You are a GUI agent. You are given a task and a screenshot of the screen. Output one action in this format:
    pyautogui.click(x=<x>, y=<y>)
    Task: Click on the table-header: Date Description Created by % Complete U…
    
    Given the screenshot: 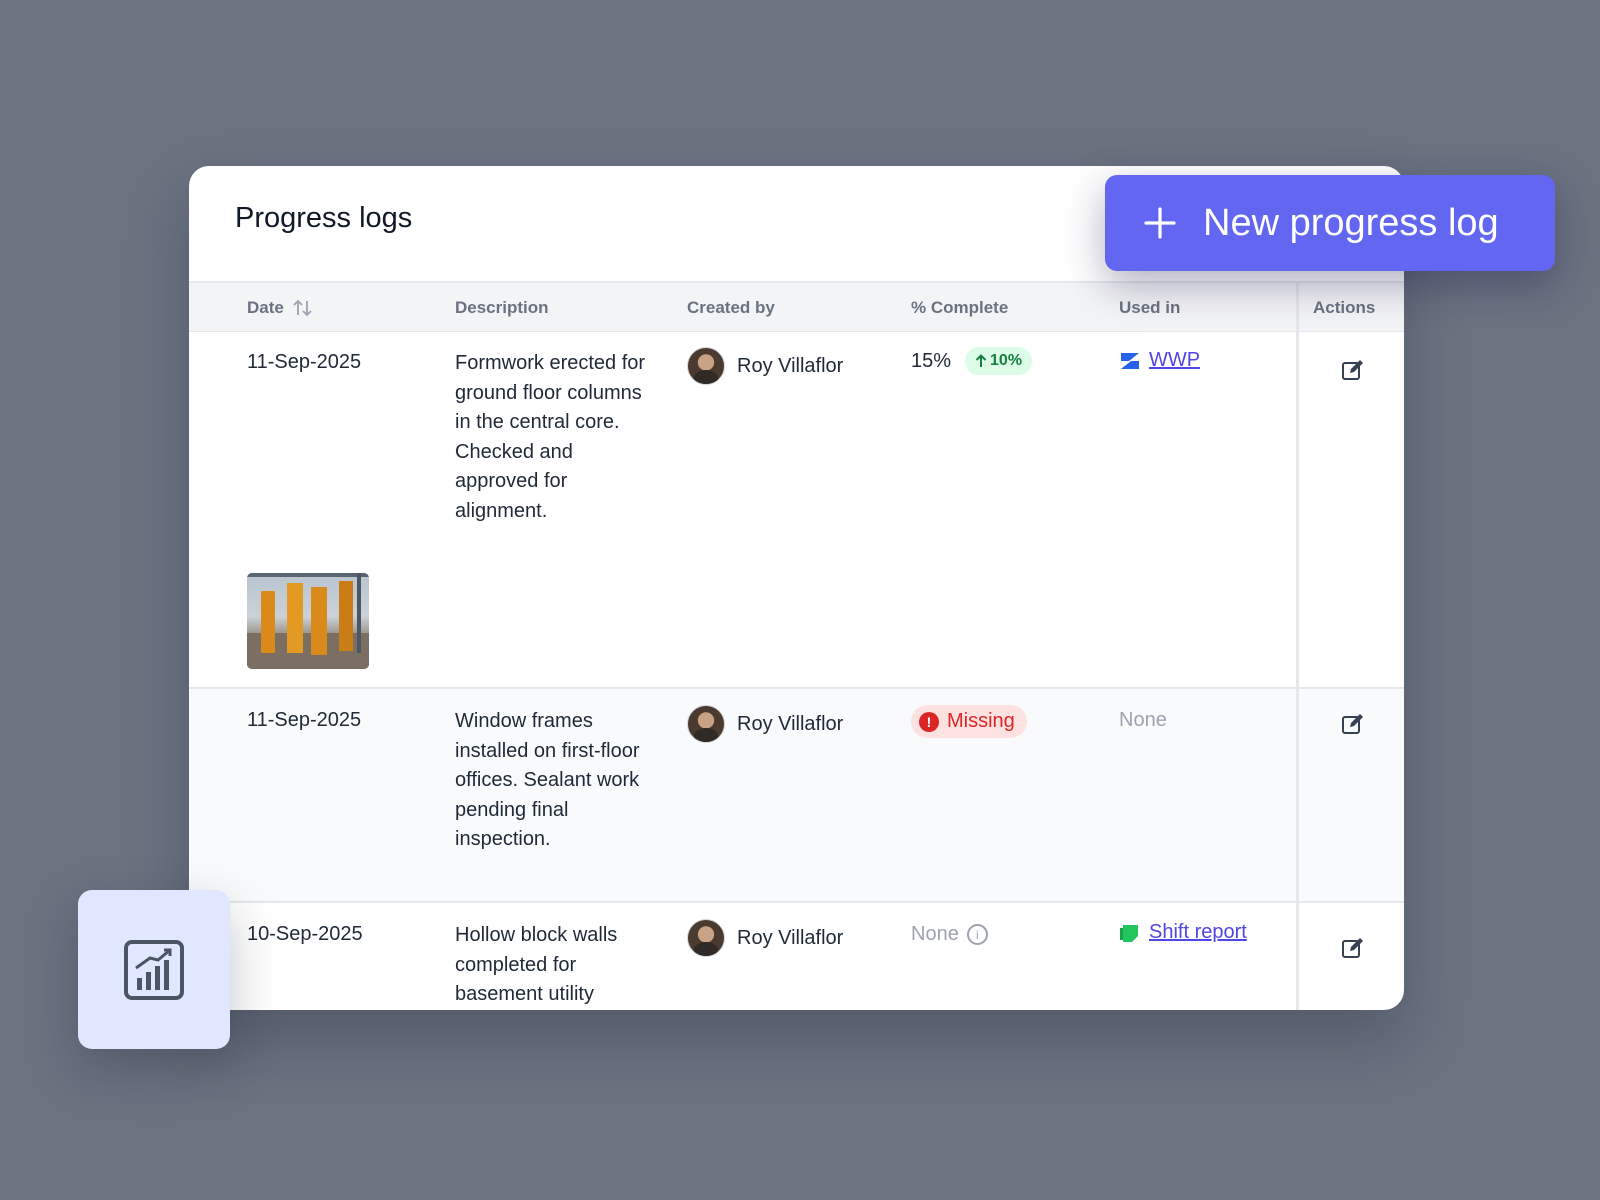 What is the action you would take?
    pyautogui.click(x=796, y=306)
    